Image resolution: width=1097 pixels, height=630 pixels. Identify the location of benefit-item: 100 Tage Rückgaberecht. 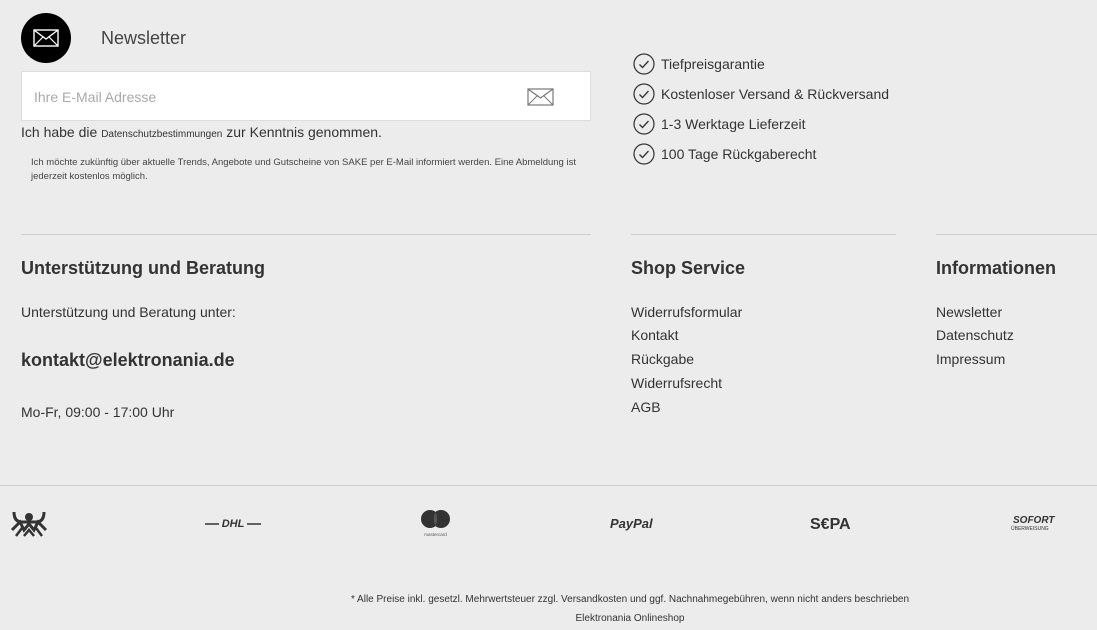
(724, 154).